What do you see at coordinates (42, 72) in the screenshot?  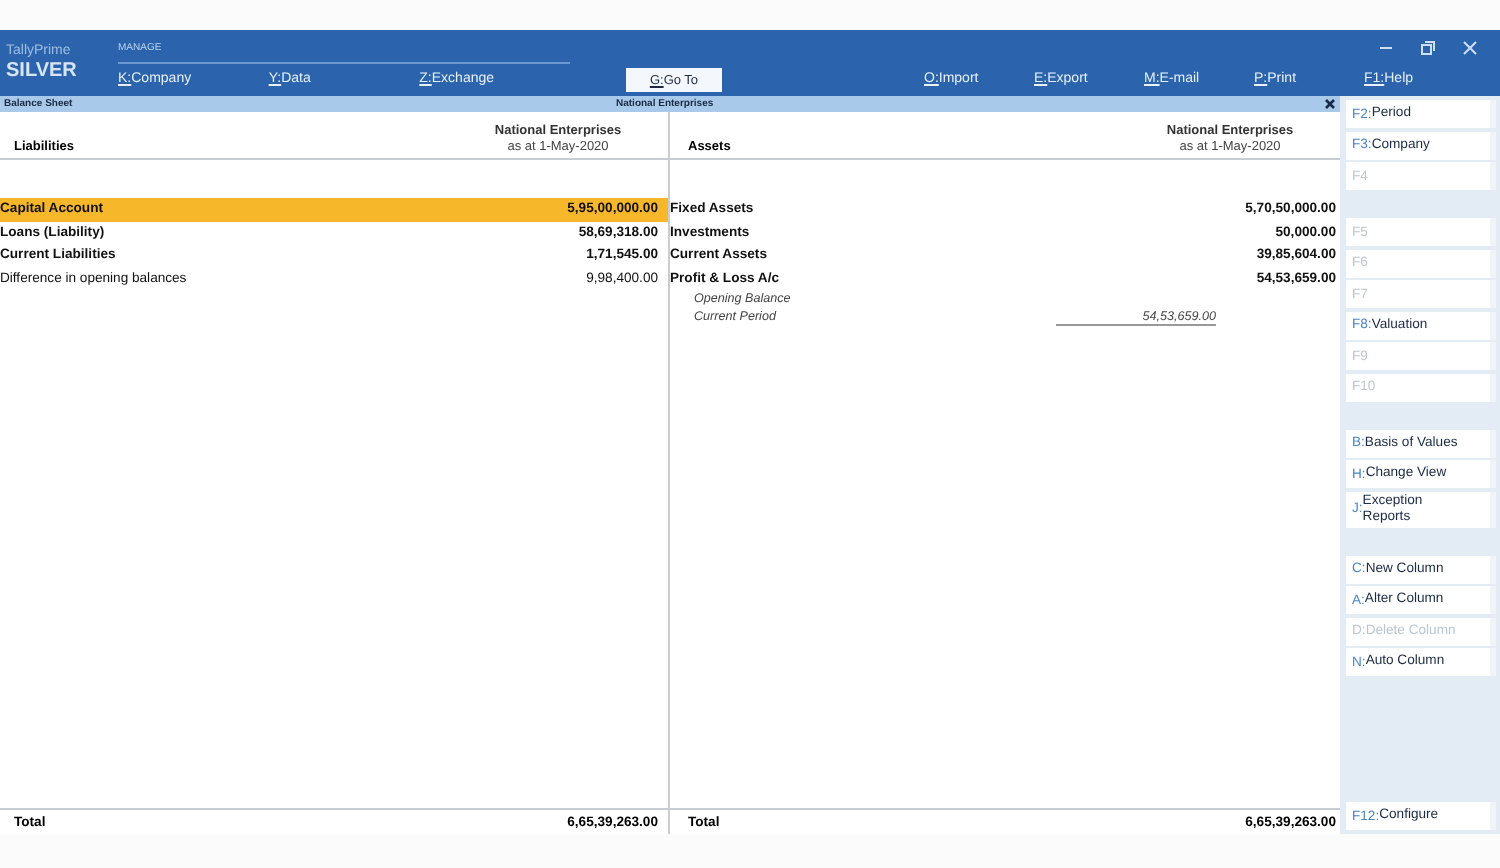 I see `edition-label: SILVER` at bounding box center [42, 72].